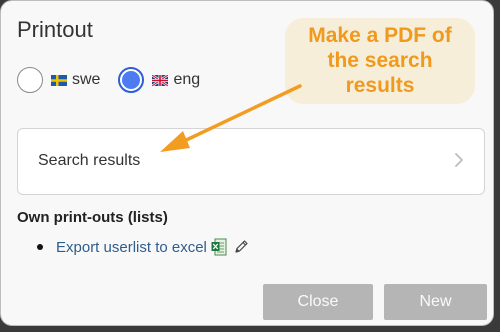 The height and width of the screenshot is (332, 500). I want to click on language-option-swe: swe, so click(58, 80).